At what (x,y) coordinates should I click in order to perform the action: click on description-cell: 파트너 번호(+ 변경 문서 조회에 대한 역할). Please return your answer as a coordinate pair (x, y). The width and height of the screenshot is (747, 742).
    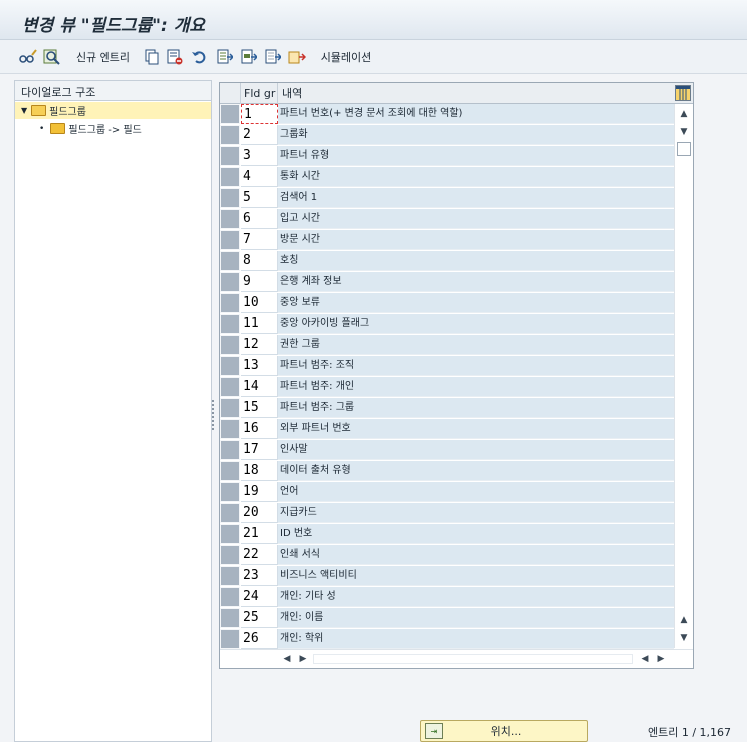
    Looking at the image, I should click on (476, 114).